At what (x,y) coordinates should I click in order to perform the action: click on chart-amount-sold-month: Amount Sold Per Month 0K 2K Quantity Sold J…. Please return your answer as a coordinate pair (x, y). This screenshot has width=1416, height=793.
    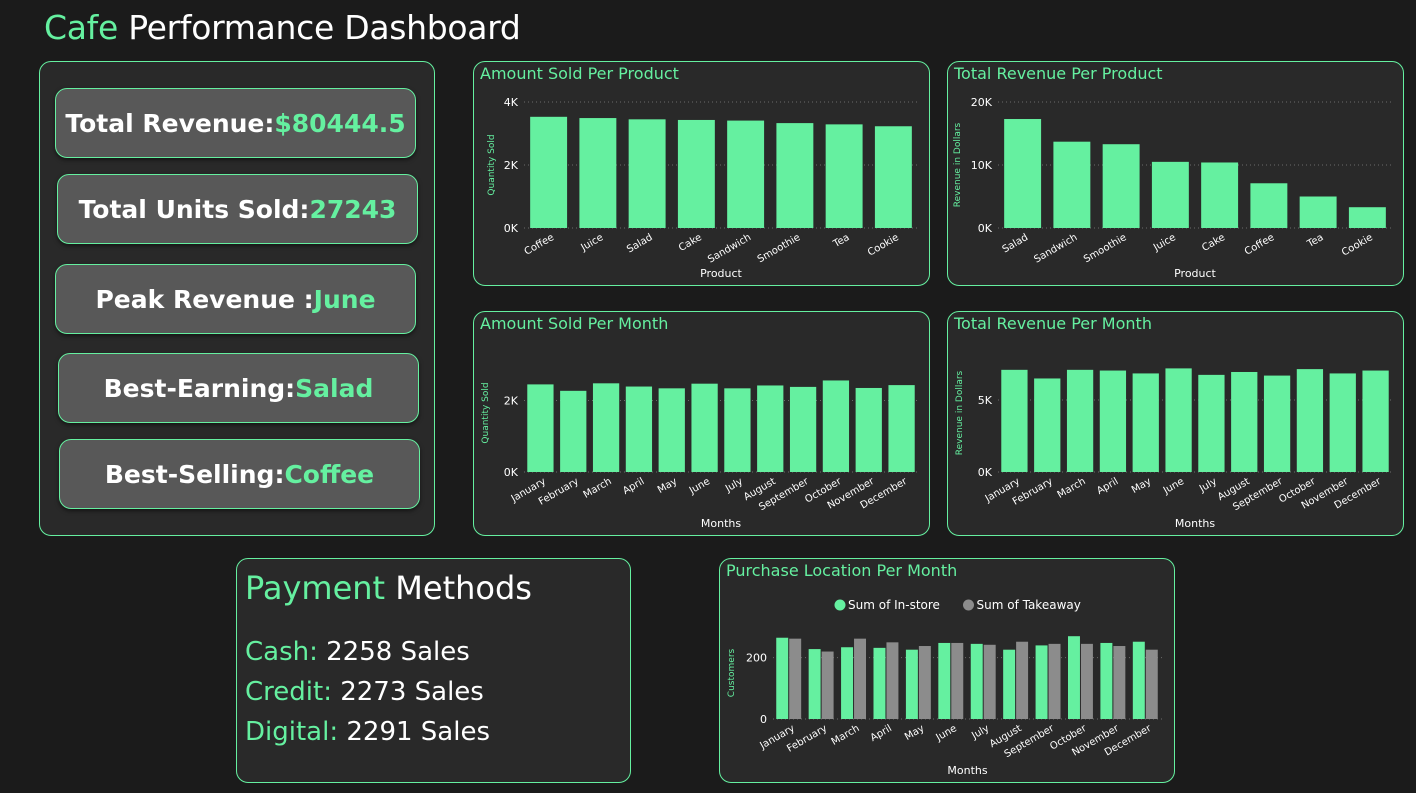
    Looking at the image, I should click on (701, 423).